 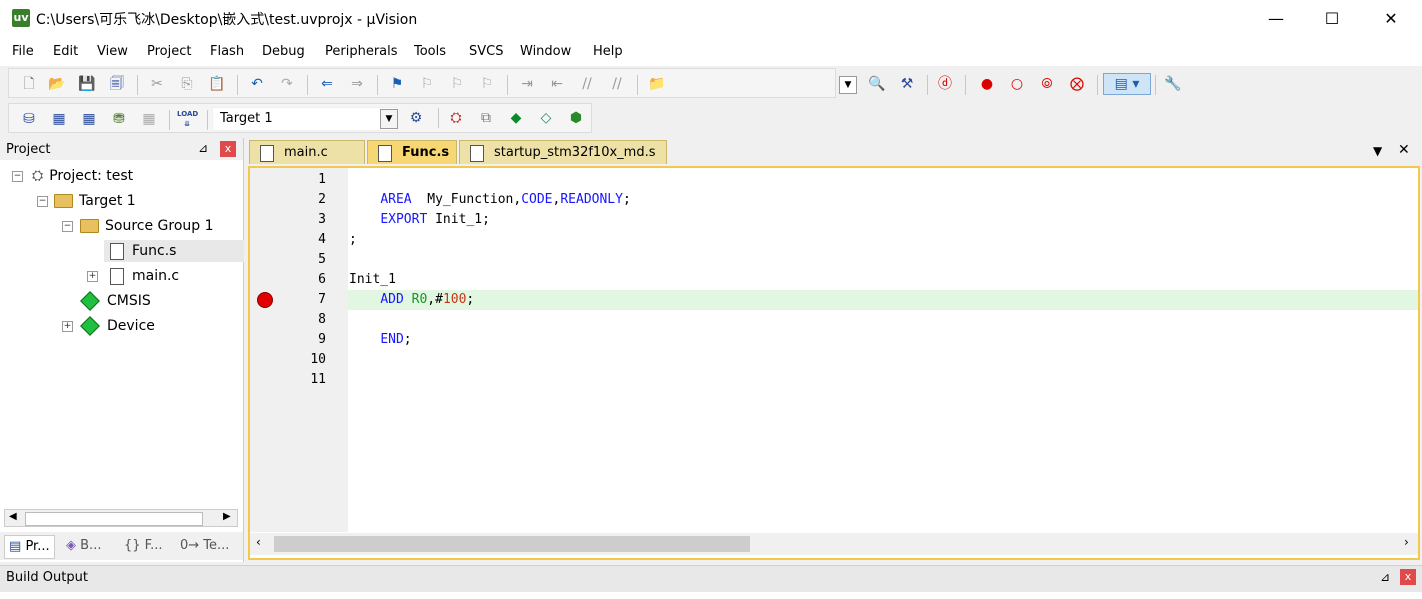 What do you see at coordinates (1406, 542) in the screenshot?
I see `scroll-right-icon: ›` at bounding box center [1406, 542].